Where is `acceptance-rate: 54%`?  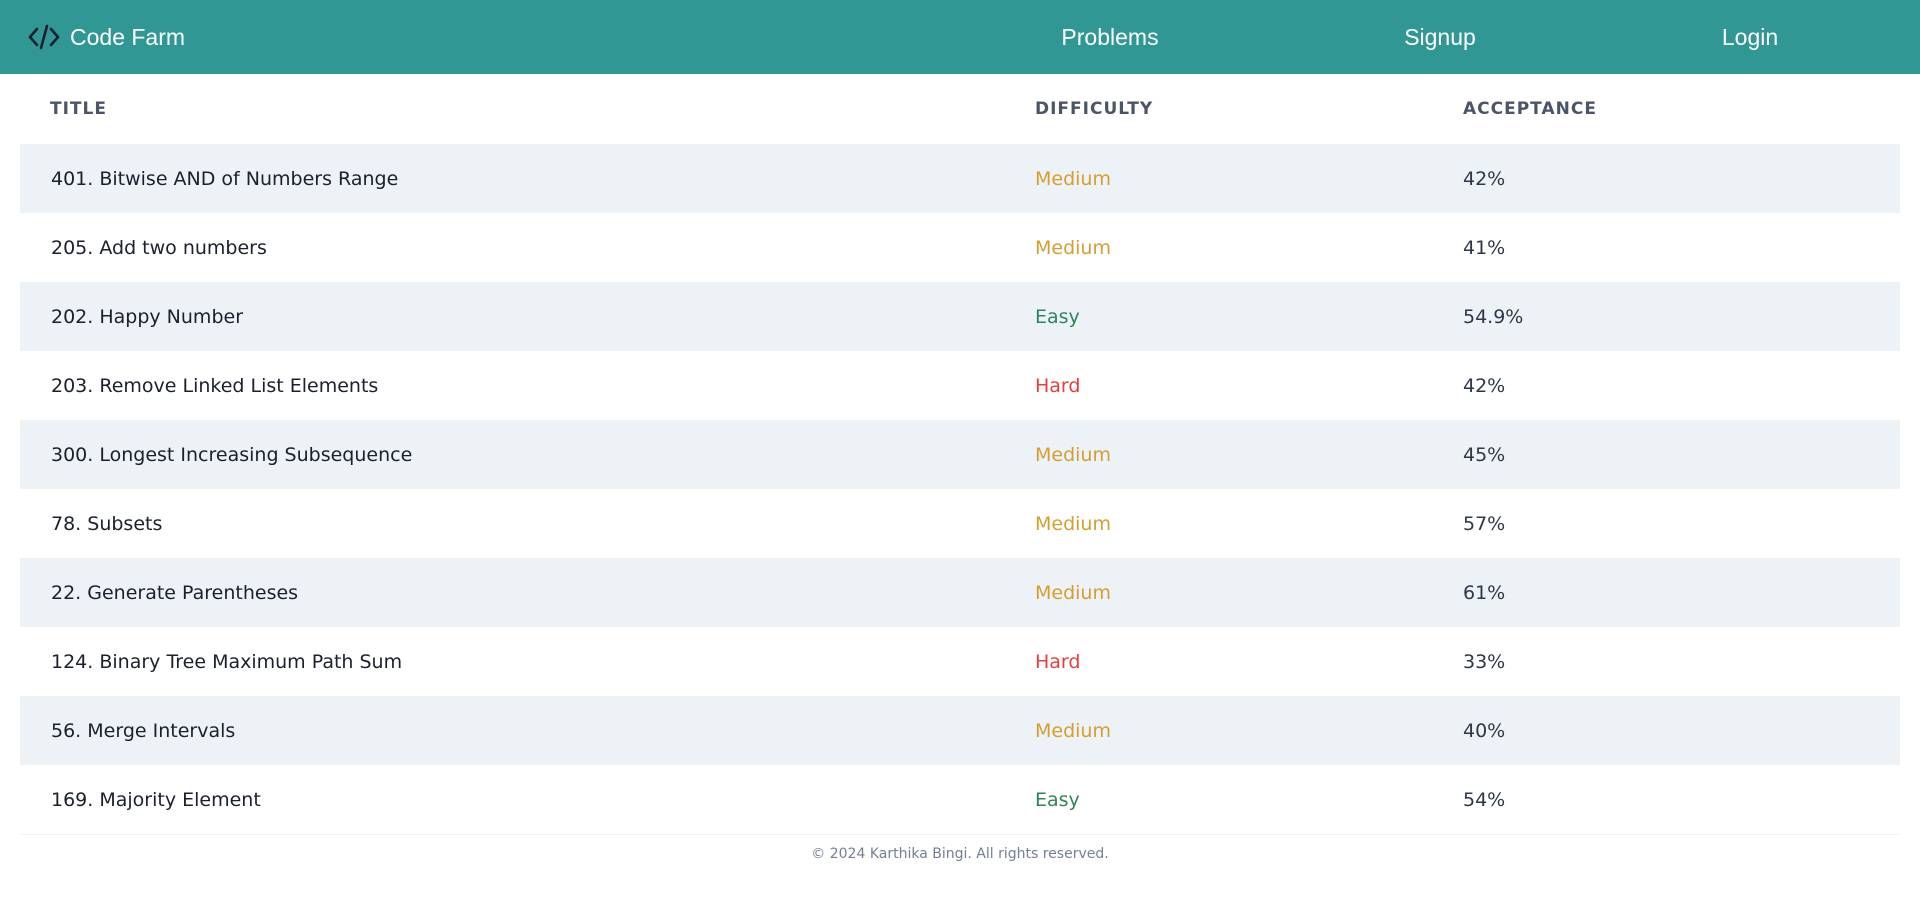 acceptance-rate: 54% is located at coordinates (1484, 799).